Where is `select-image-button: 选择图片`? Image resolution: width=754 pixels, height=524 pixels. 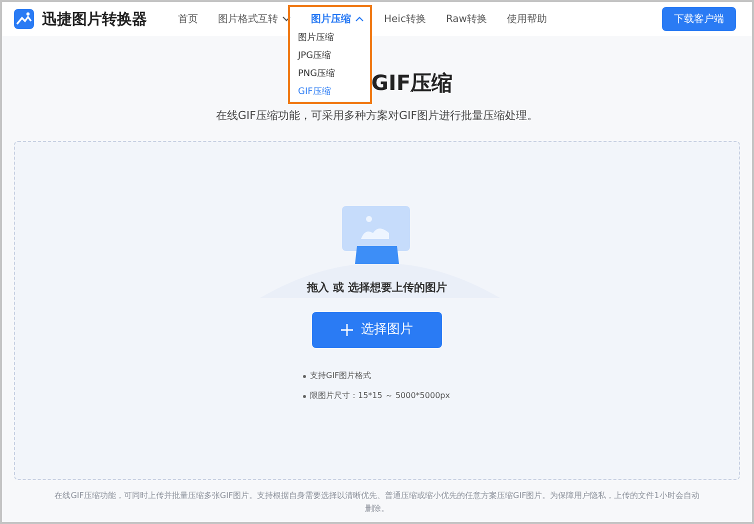
select-image-button: 选择图片 is located at coordinates (377, 330).